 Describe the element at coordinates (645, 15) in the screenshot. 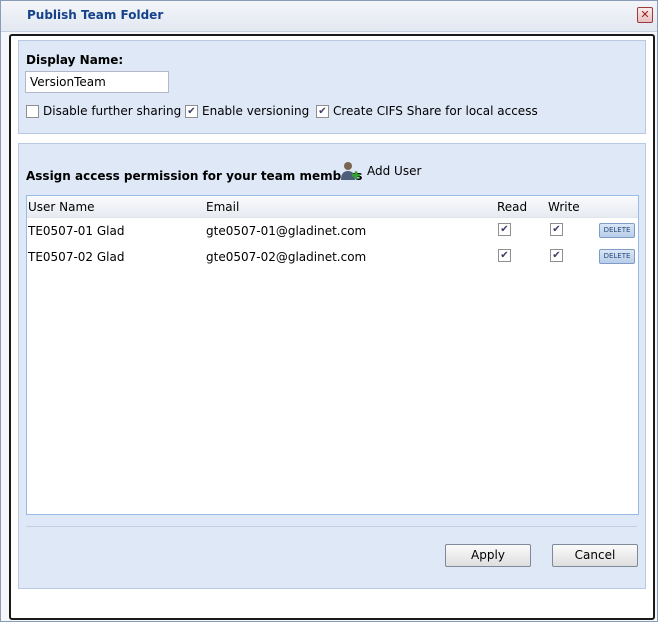

I see `close-icon: ✕` at that location.